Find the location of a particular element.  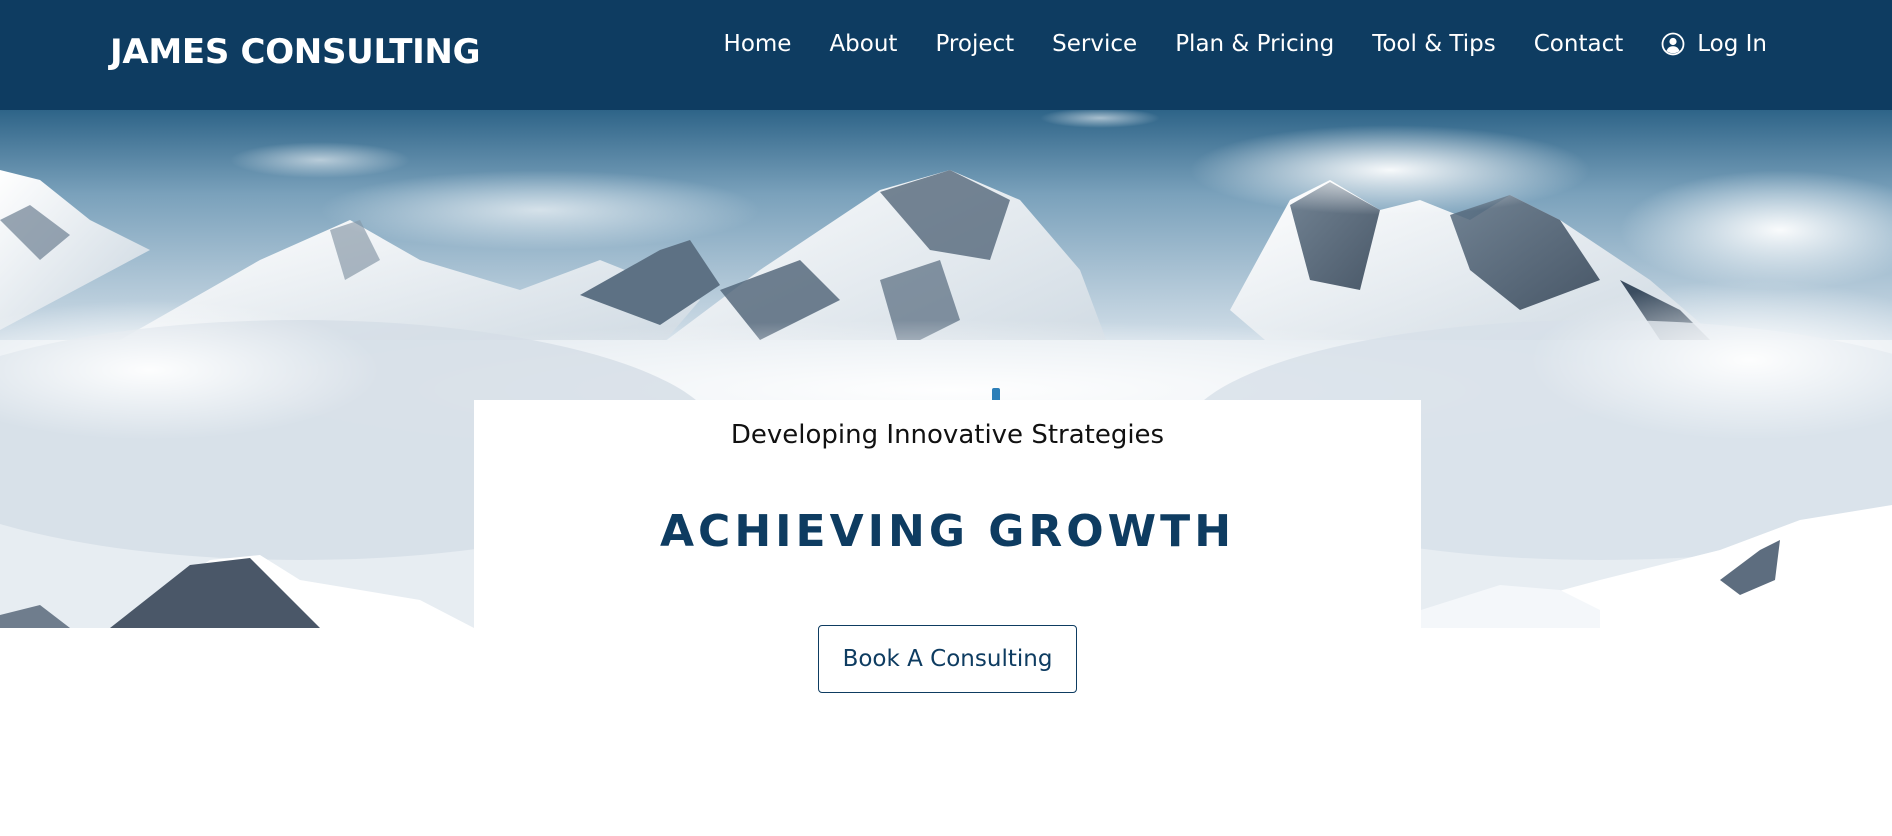

book-consulting-button: Book A Consulting is located at coordinates (947, 659).